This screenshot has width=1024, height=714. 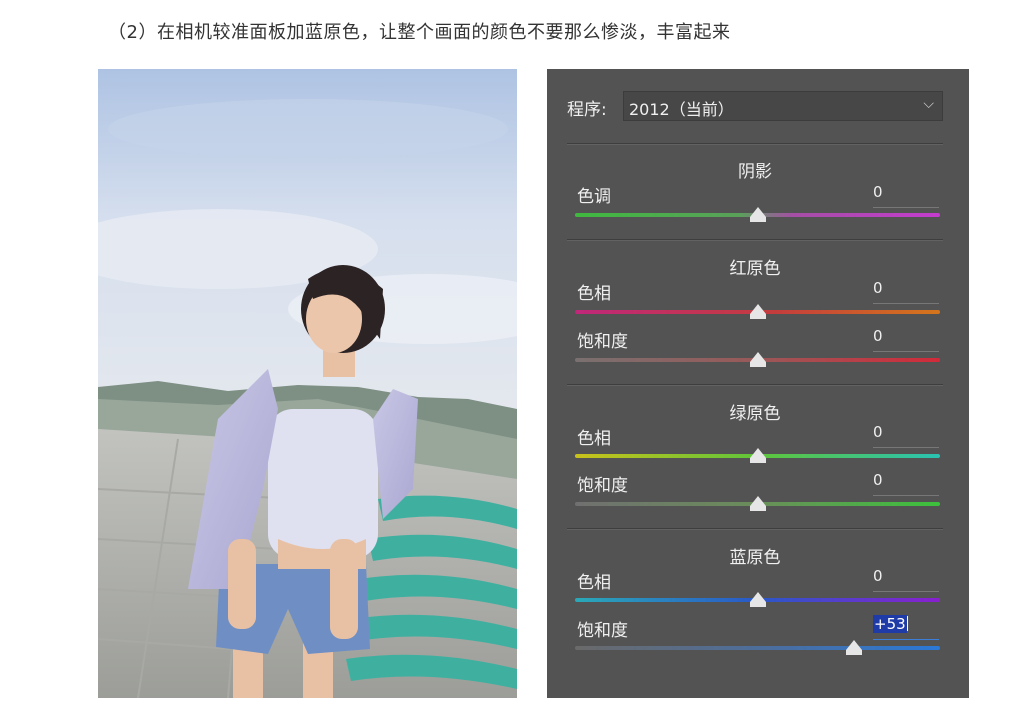 I want to click on green-saturation-slider-thumb, so click(x=758, y=503).